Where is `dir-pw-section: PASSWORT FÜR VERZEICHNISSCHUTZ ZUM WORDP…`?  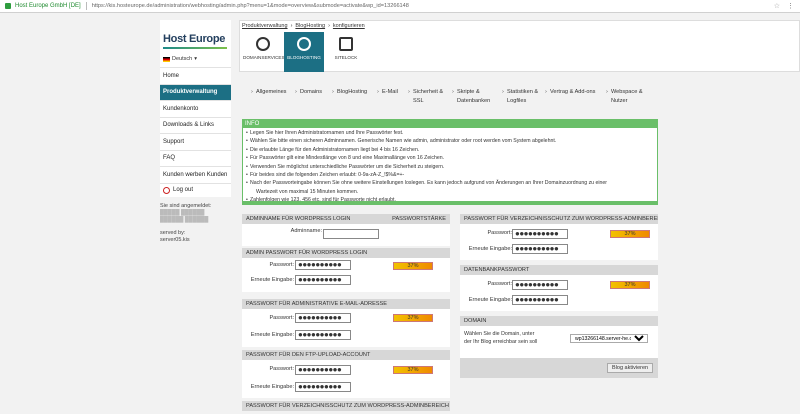 dir-pw-section: PASSWORT FÜR VERZEICHNISSCHUTZ ZUM WORDP… is located at coordinates (559, 237).